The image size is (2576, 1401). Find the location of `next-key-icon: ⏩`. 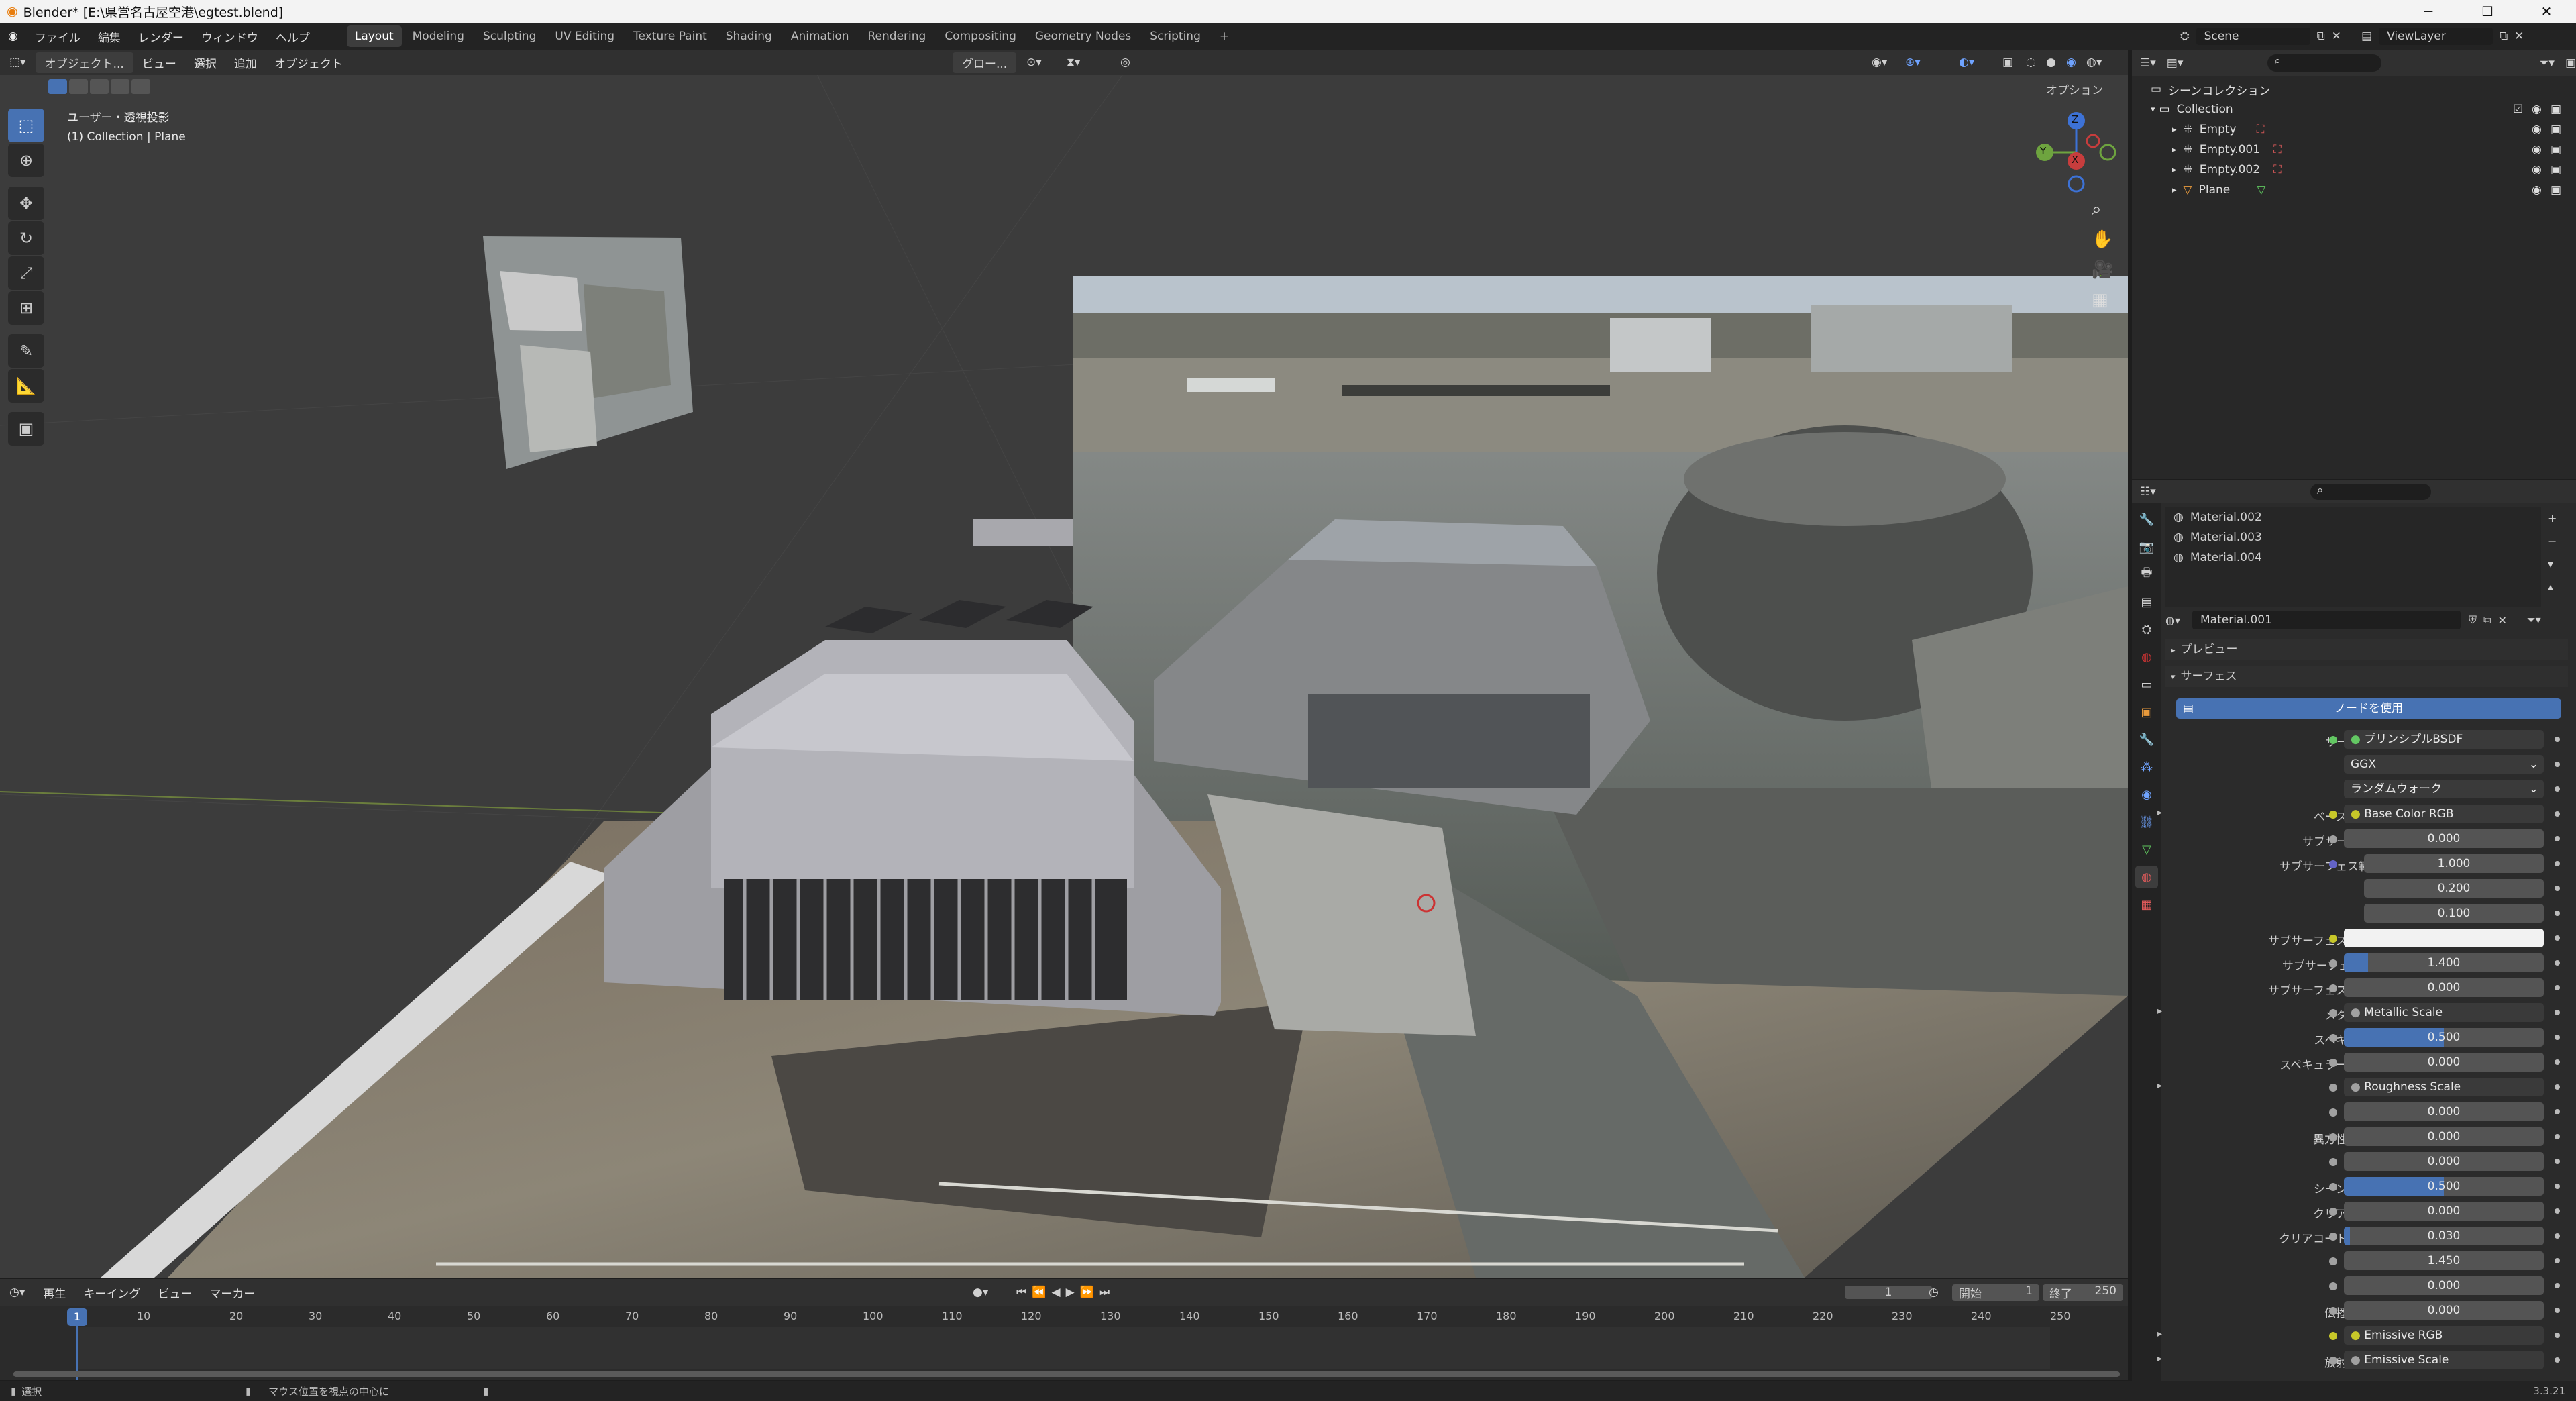

next-key-icon: ⏩ is located at coordinates (1089, 1292).